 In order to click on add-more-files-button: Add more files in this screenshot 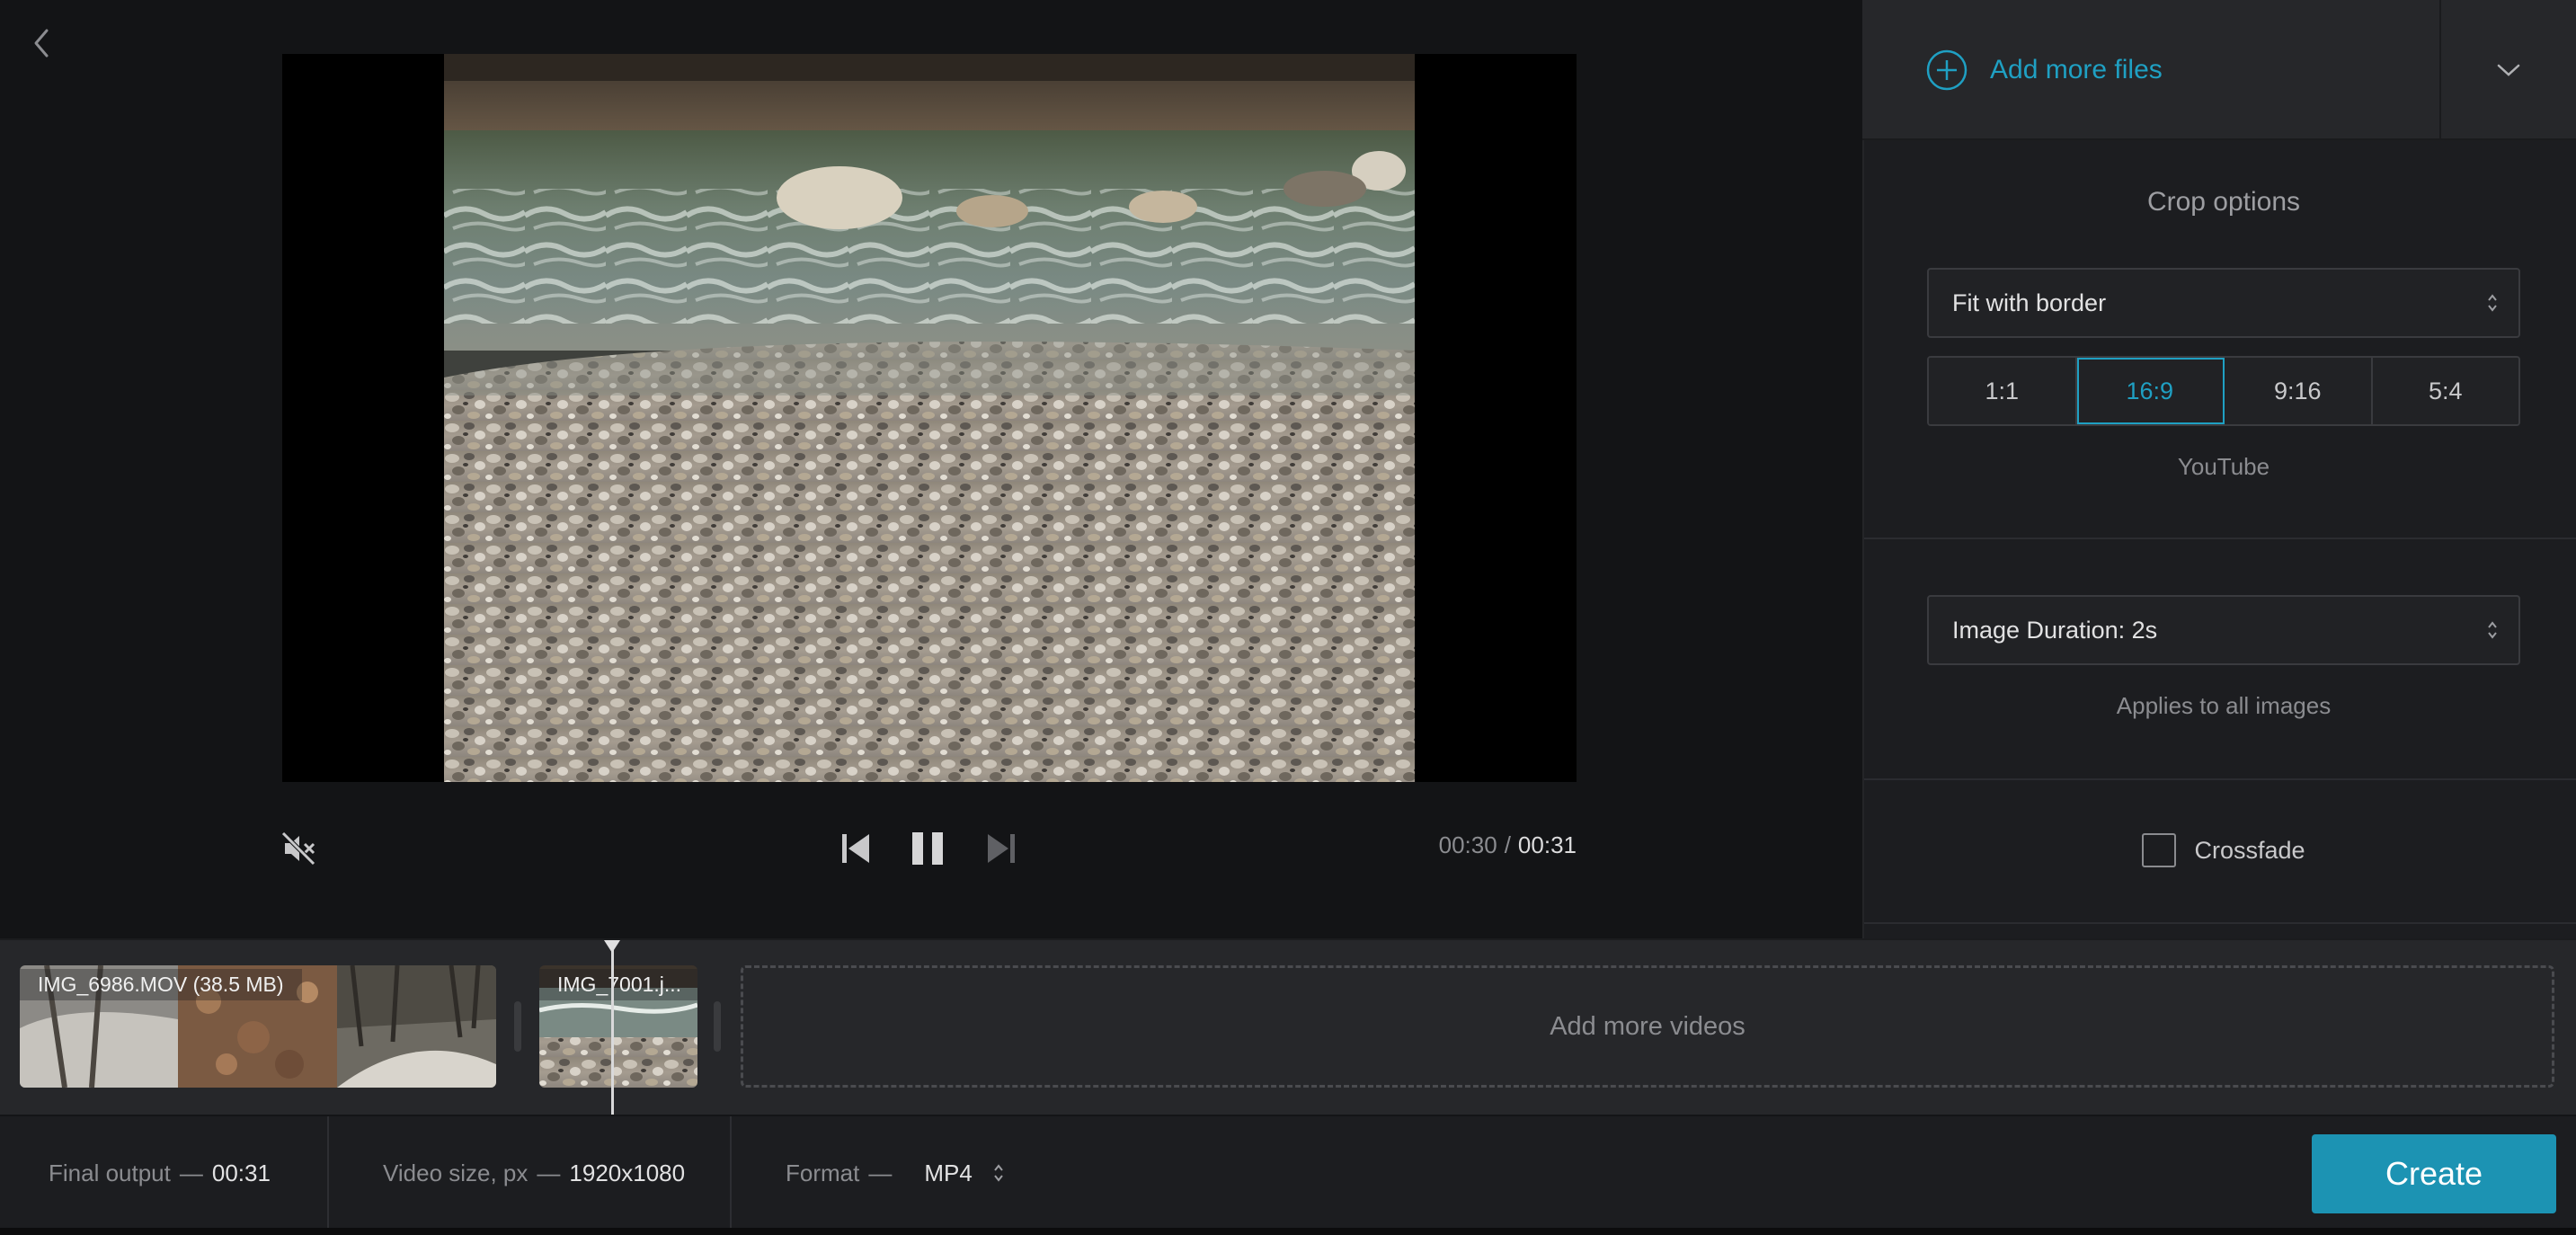, I will do `click(2168, 70)`.